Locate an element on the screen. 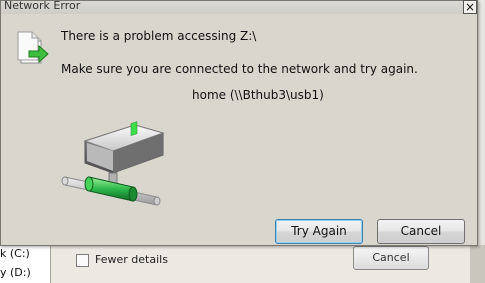  drive-c-item: k (C:) is located at coordinates (15, 253).